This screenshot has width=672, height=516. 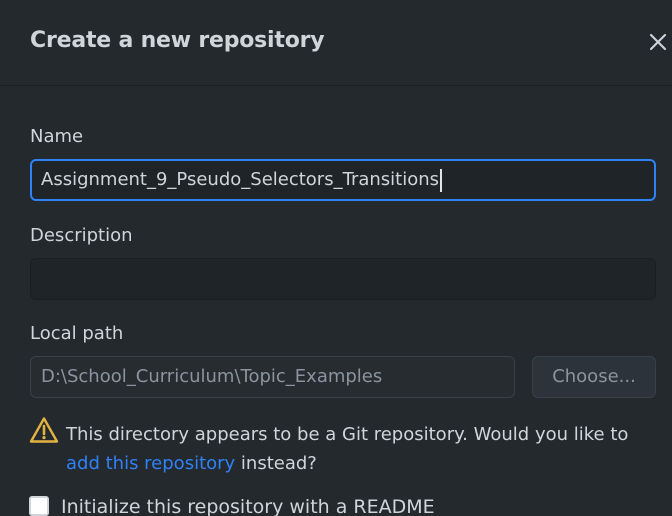 What do you see at coordinates (39, 506) in the screenshot?
I see `readme-checkbox` at bounding box center [39, 506].